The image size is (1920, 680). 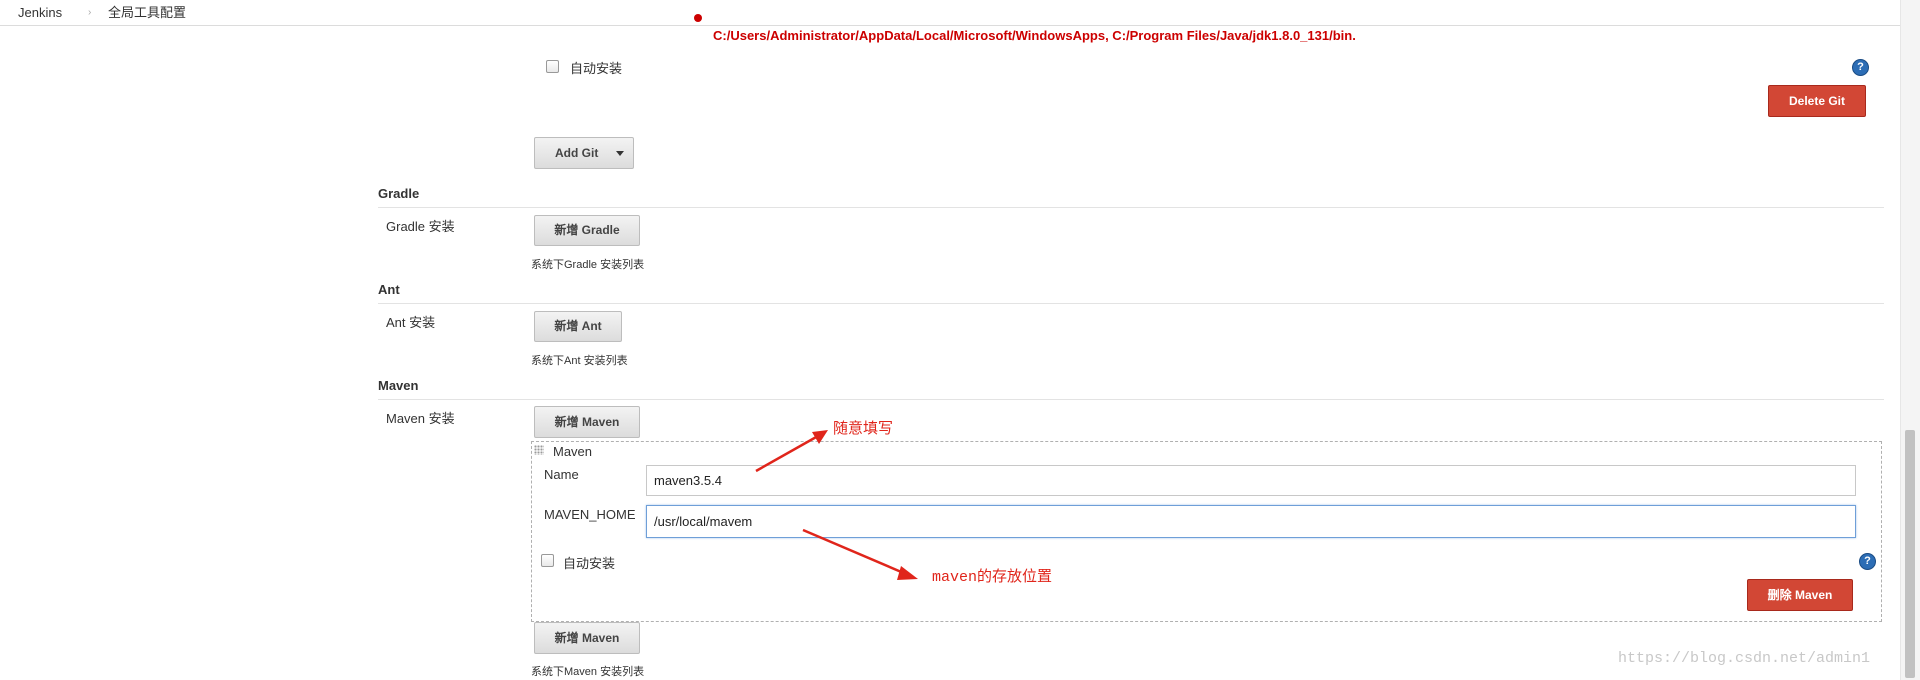 What do you see at coordinates (863, 428) in the screenshot?
I see `annotation-name-note: 随意填写` at bounding box center [863, 428].